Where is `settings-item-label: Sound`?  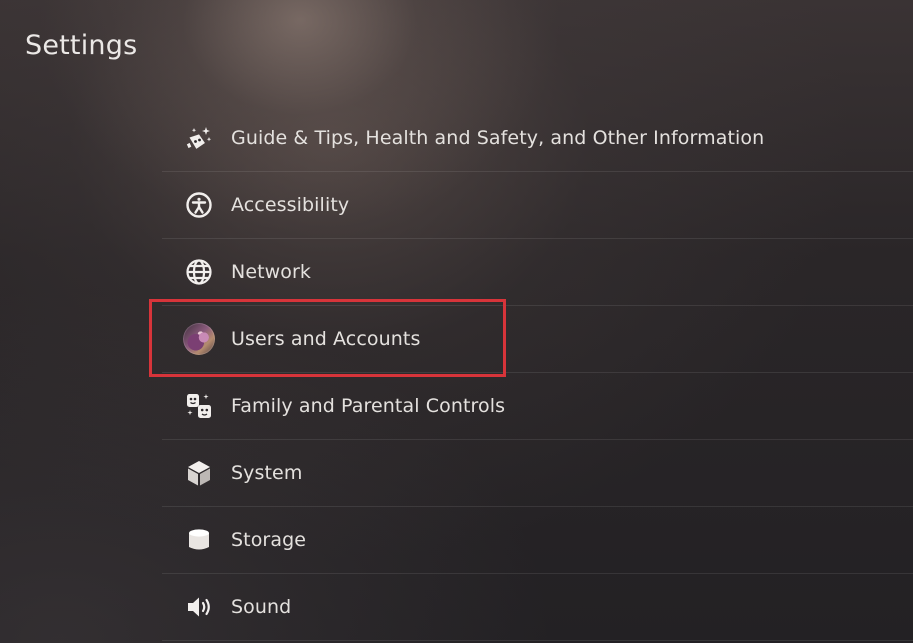
settings-item-label: Sound is located at coordinates (261, 607).